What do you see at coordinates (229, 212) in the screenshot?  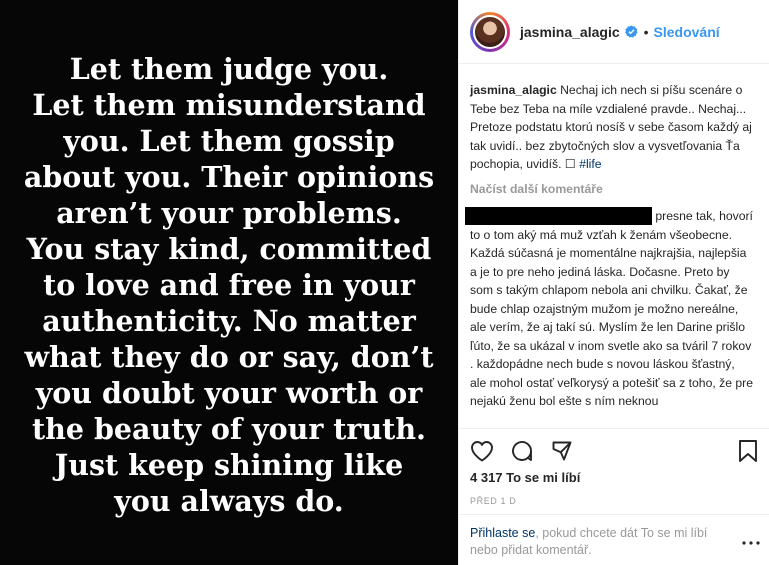 I see `quote-line: aren’t your problems.` at bounding box center [229, 212].